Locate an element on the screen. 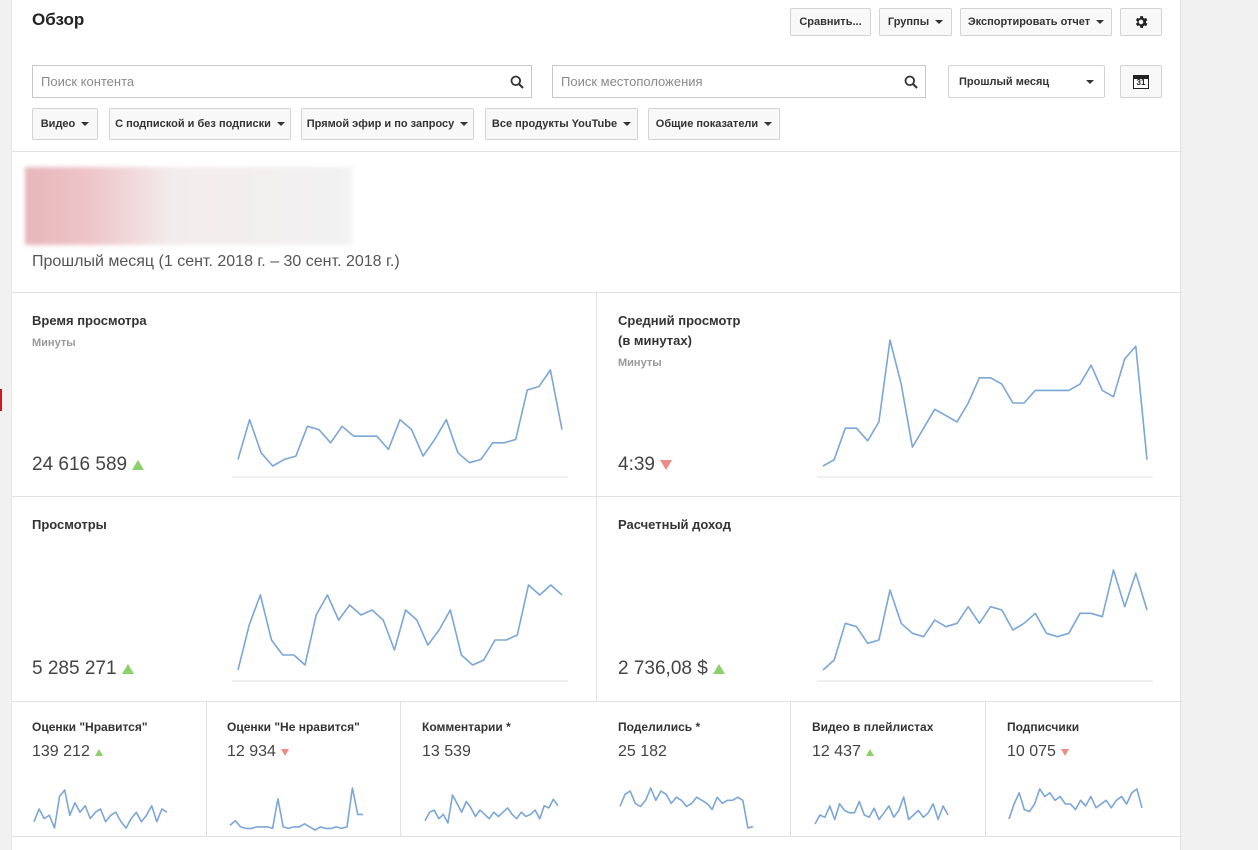 The width and height of the screenshot is (1258, 850). metric-value-row: 5 285 271 is located at coordinates (83, 669).